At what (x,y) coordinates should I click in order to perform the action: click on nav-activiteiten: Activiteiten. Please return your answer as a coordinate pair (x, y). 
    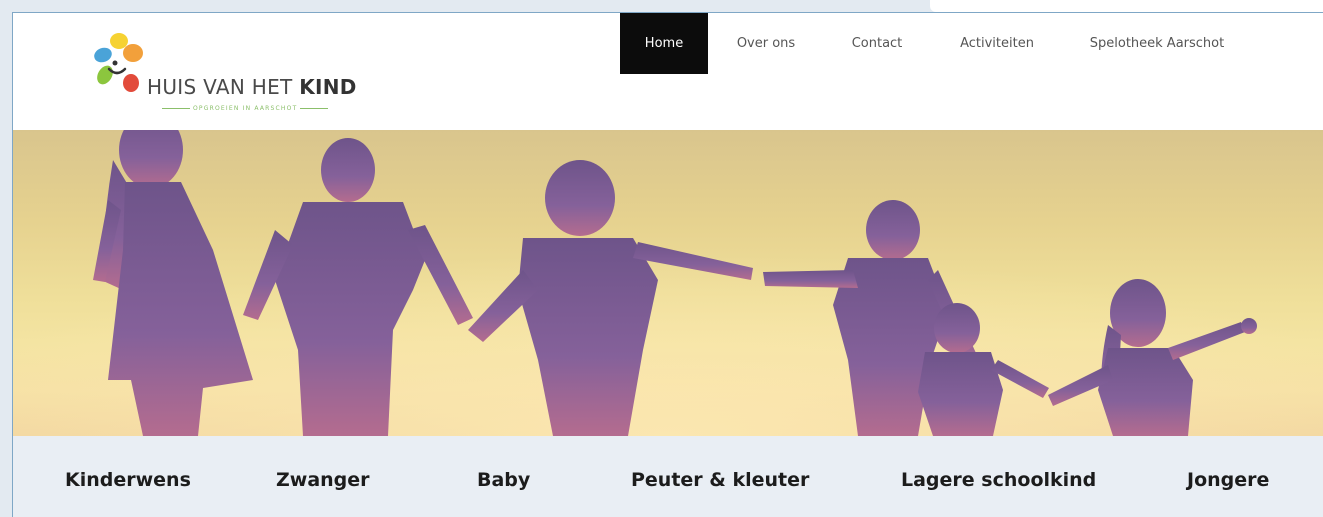
    Looking at the image, I should click on (997, 43).